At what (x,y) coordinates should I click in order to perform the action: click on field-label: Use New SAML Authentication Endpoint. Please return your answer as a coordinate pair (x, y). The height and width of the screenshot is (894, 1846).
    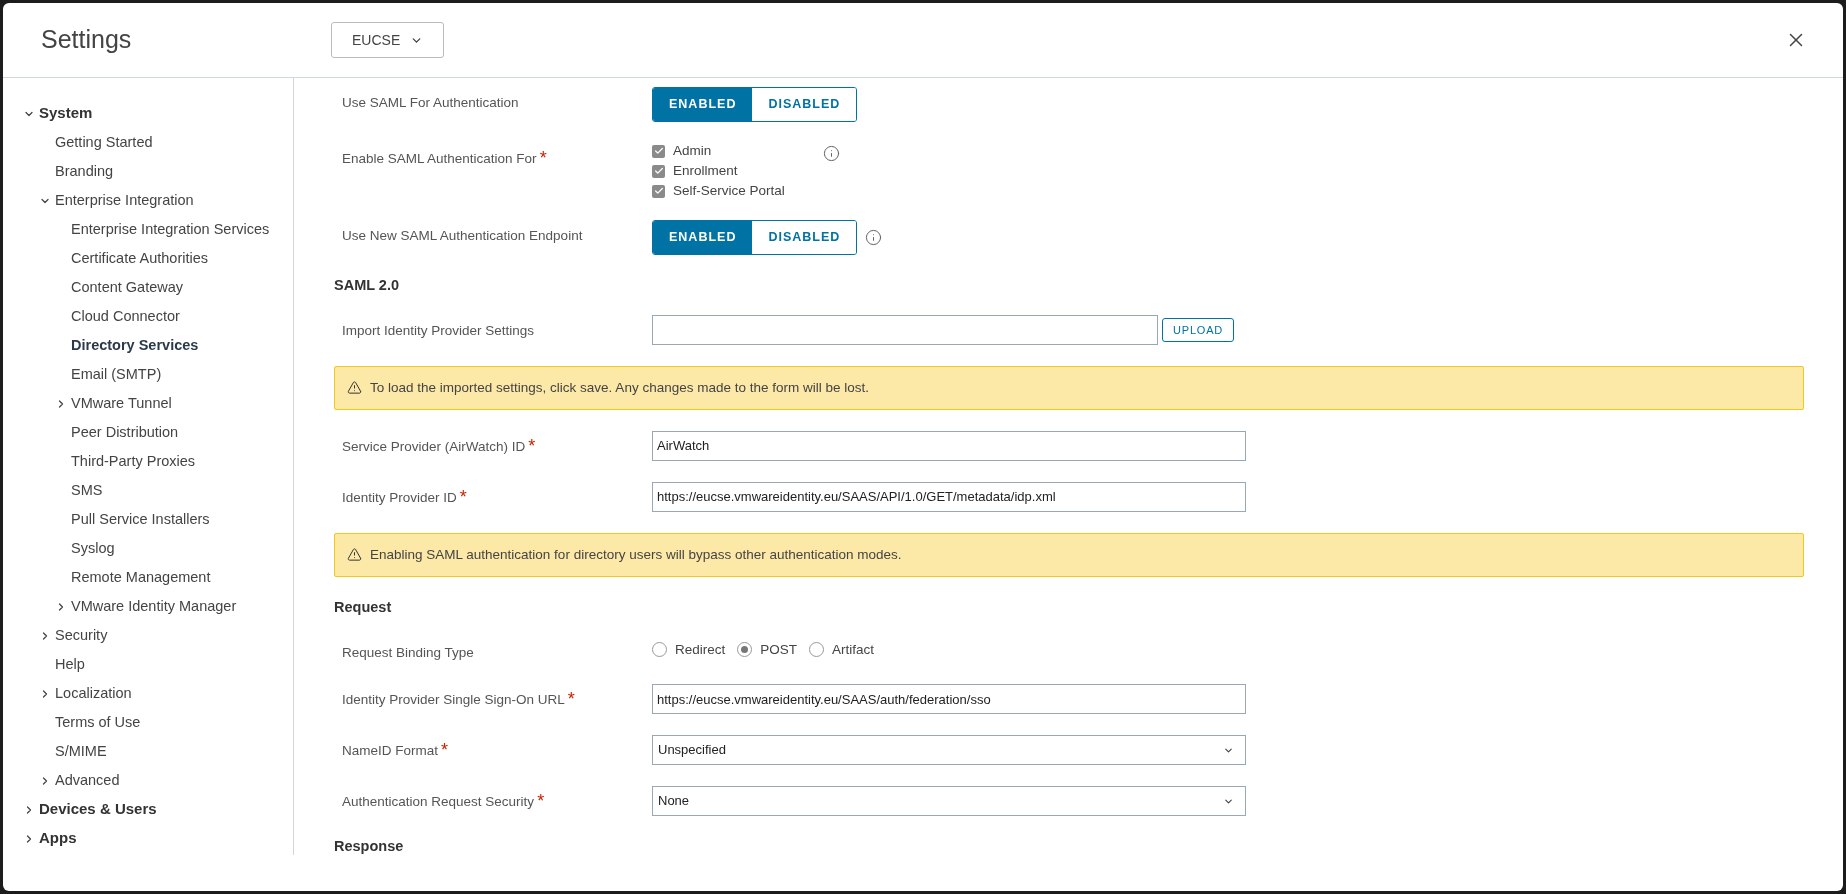
    Looking at the image, I should click on (462, 236).